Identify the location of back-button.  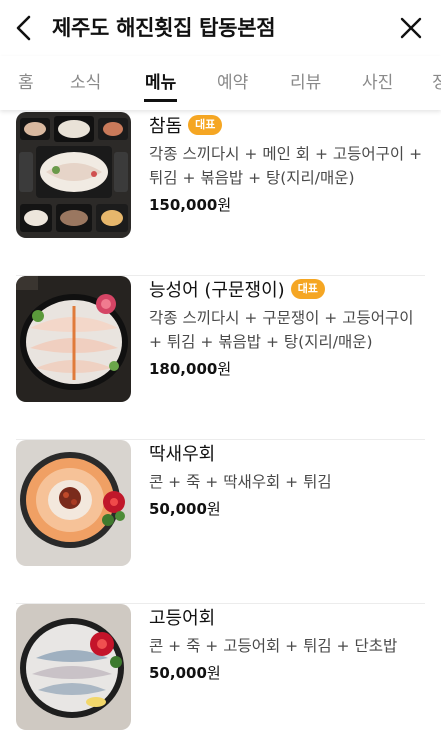
(24, 28).